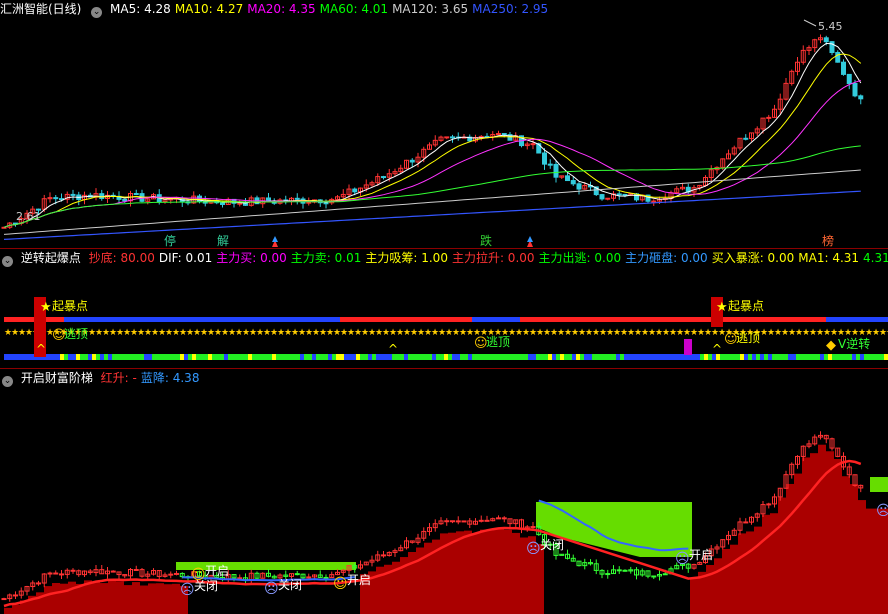 The image size is (888, 614). I want to click on up-arrow-icon, so click(275, 239).